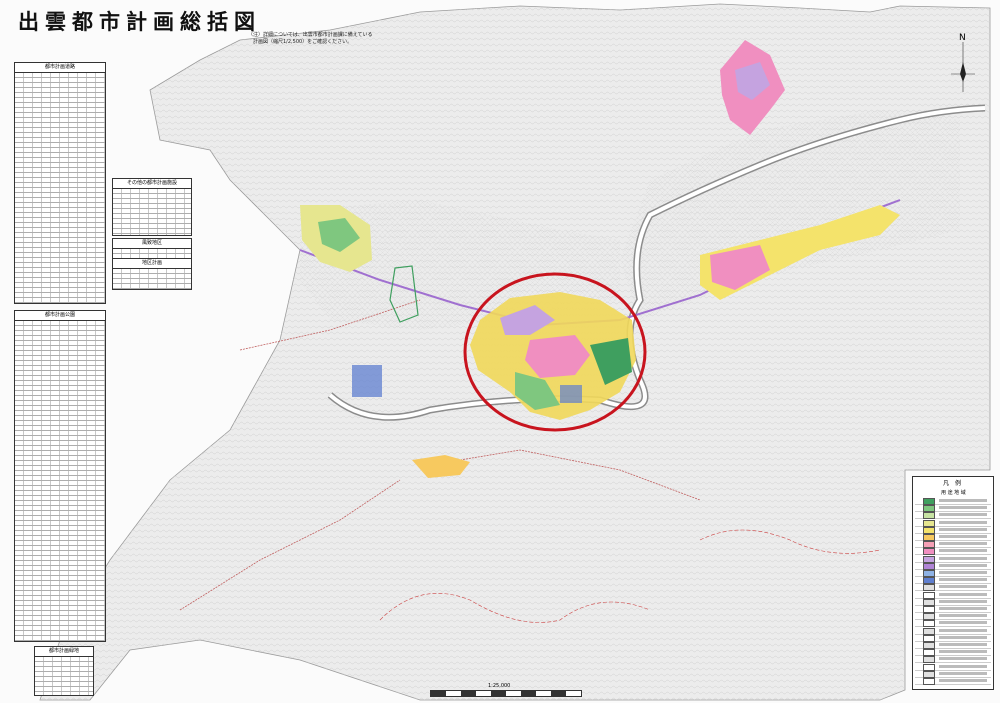 This screenshot has width=1000, height=703. I want to click on map-title: 出雲都市計画総括図, so click(139, 22).